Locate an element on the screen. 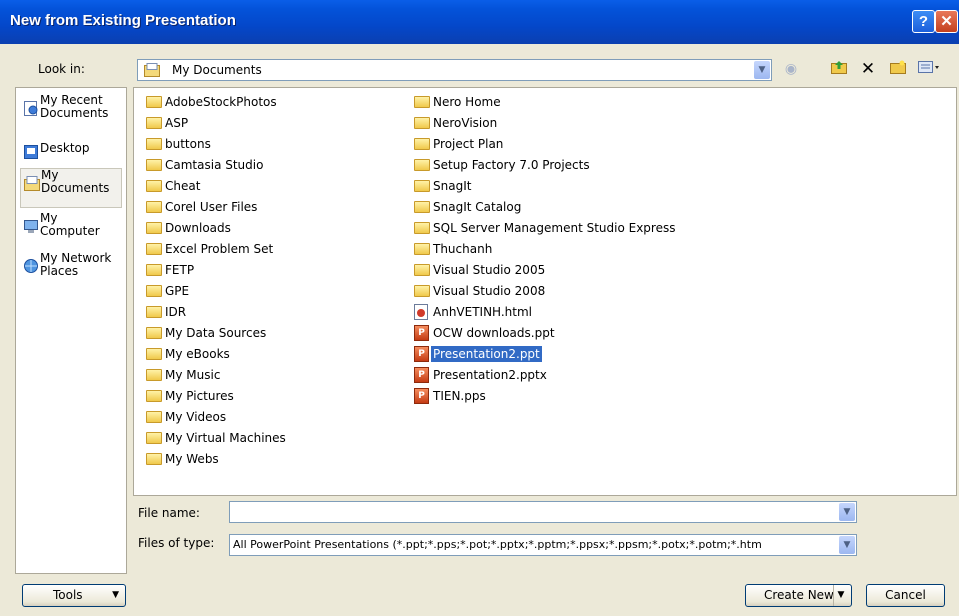 Image resolution: width=959 pixels, height=616 pixels. place-my-documents: My Documents is located at coordinates (71, 188).